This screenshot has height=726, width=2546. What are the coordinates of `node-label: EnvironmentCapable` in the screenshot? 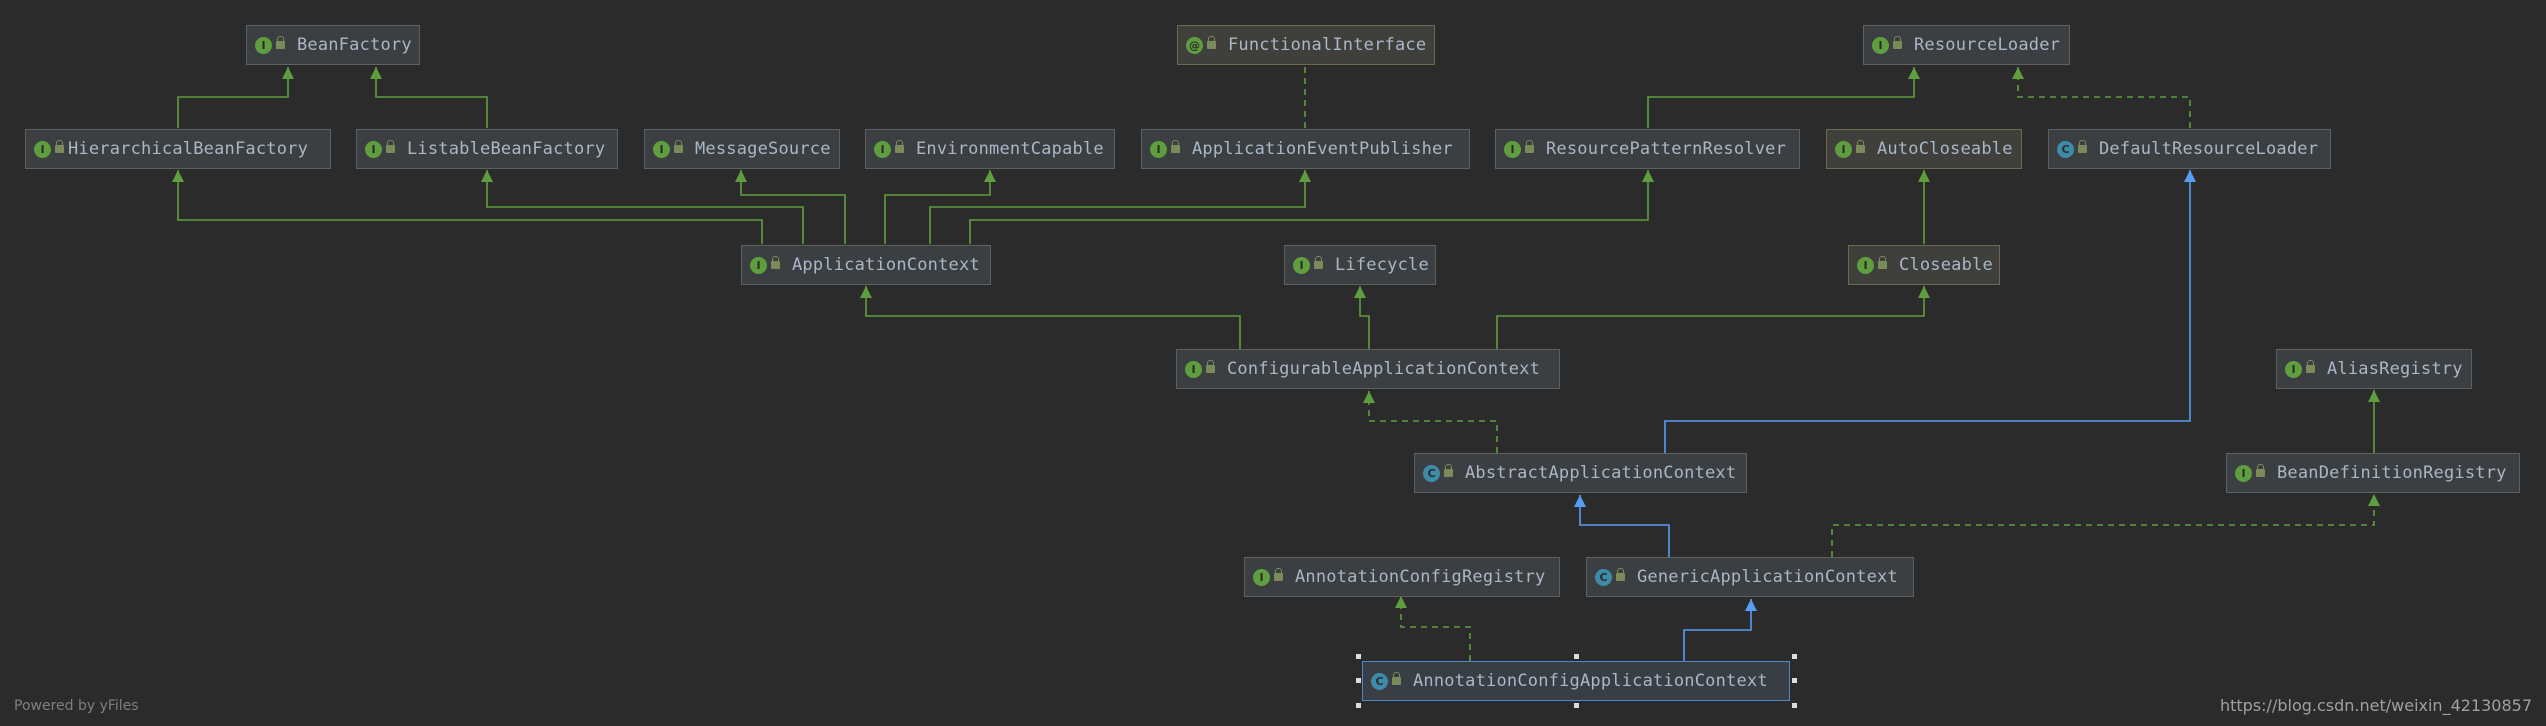 It's located at (1010, 149).